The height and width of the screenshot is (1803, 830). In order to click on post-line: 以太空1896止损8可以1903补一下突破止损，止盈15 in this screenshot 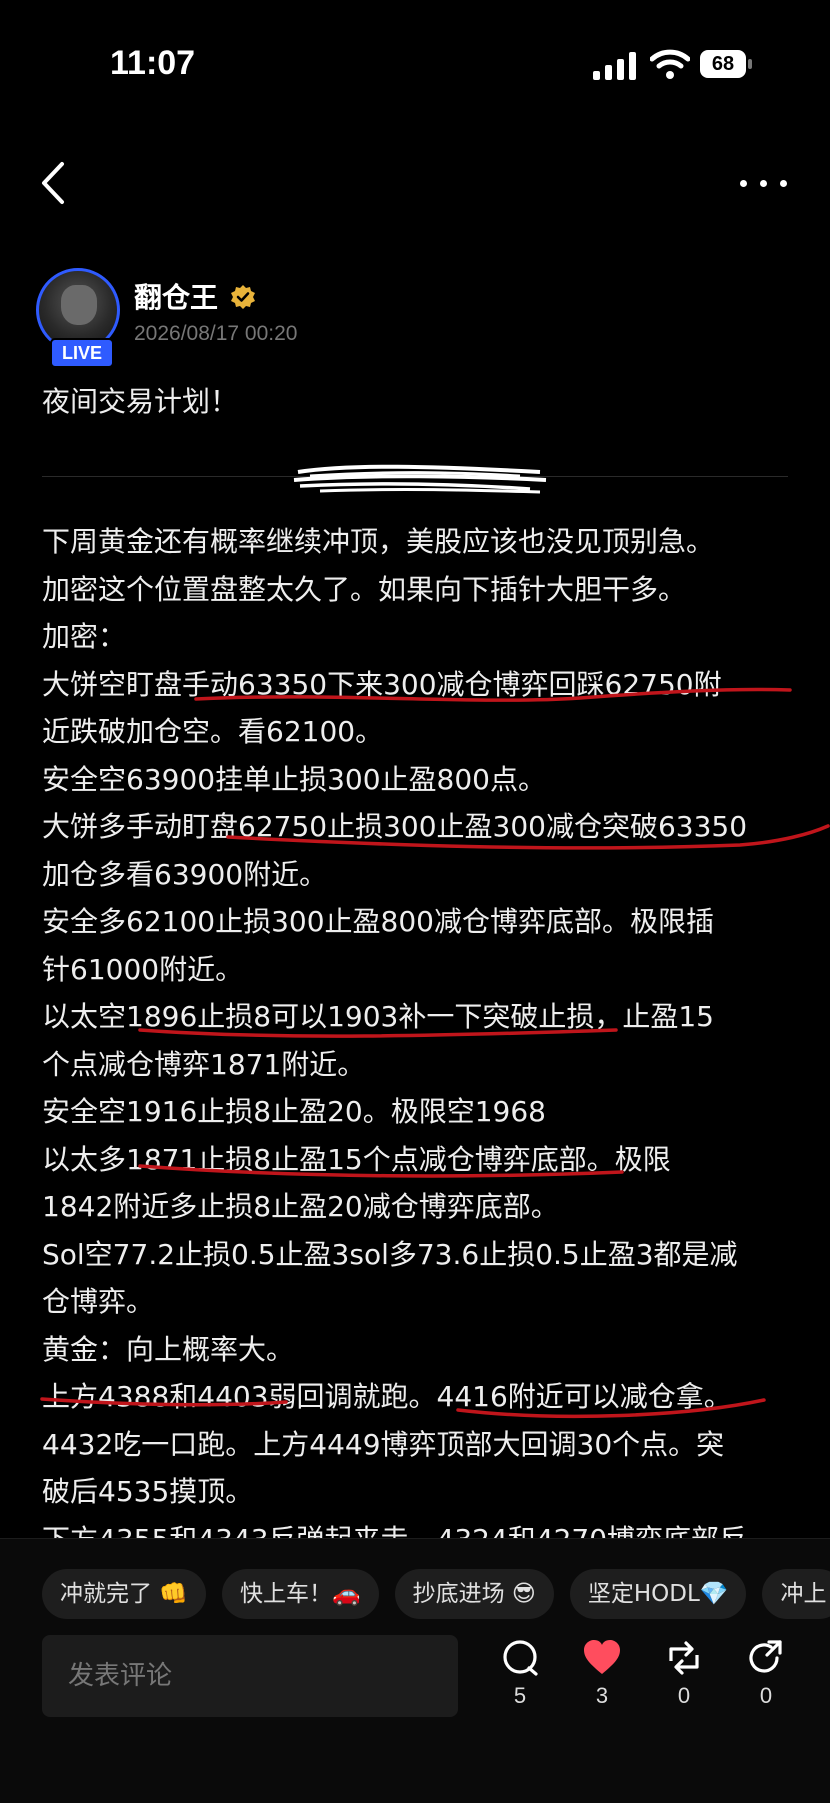, I will do `click(378, 1016)`.